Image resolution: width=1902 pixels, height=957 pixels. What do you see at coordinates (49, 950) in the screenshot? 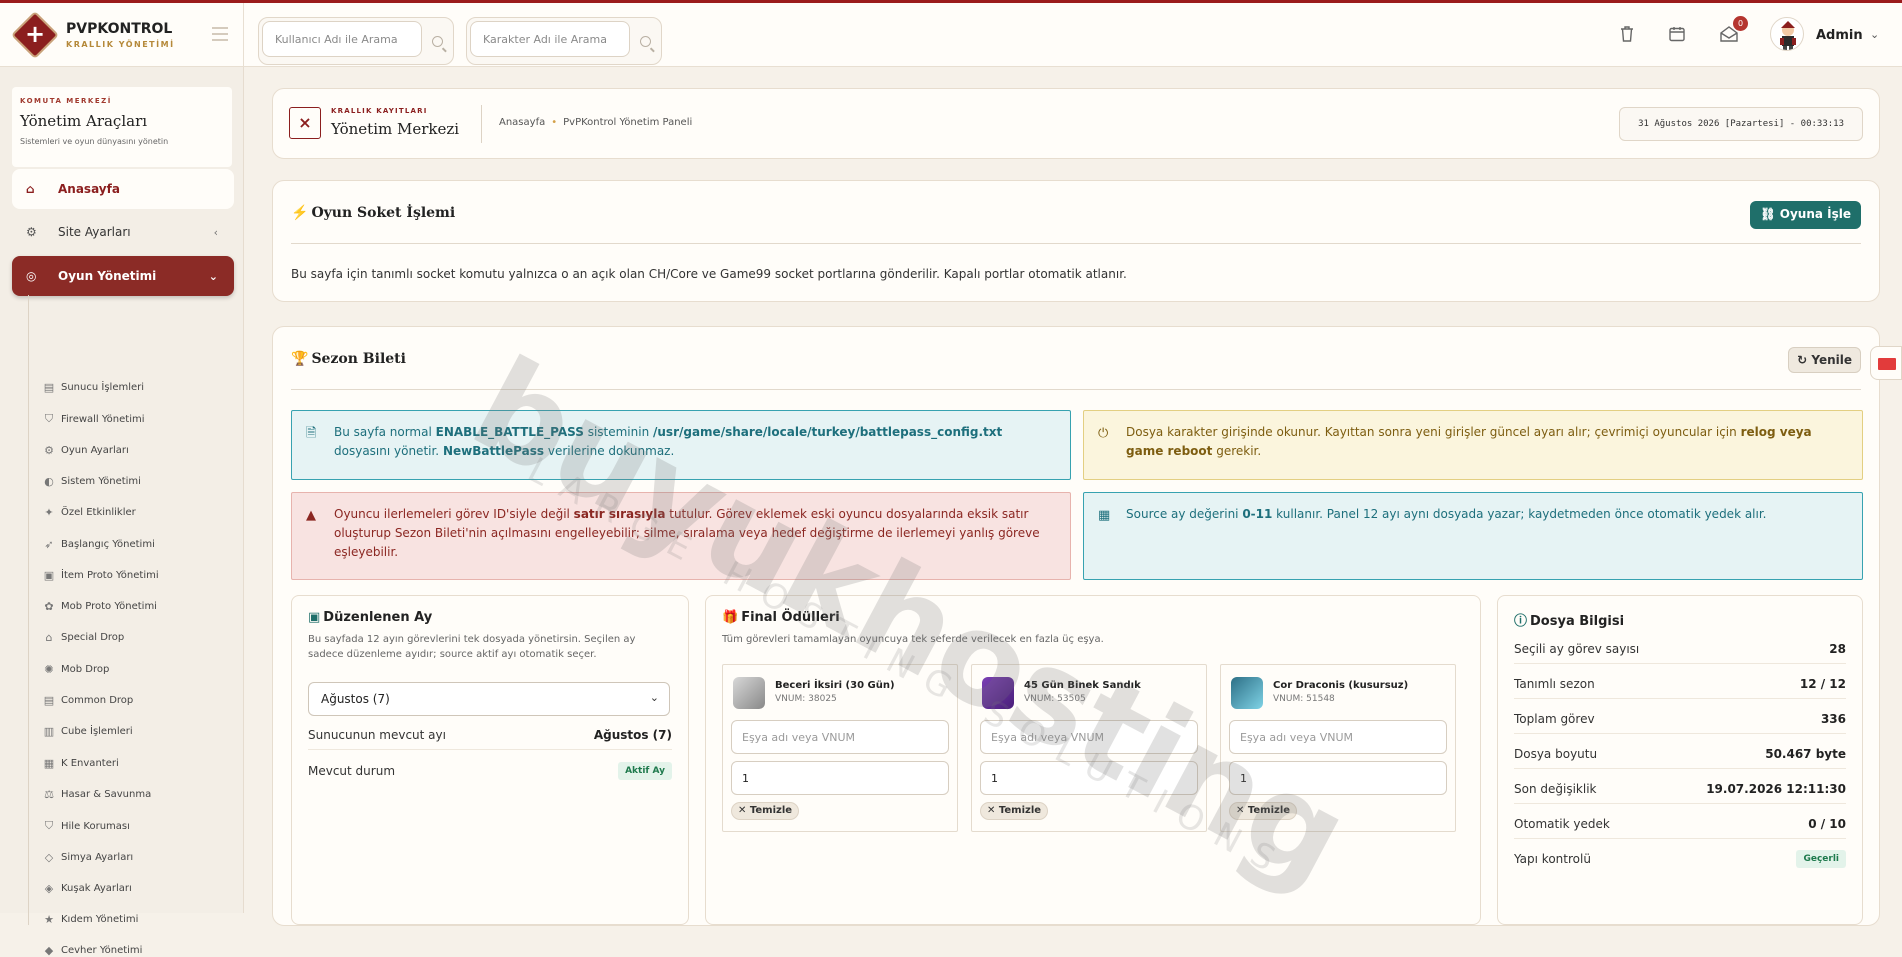
I see `gem-icon: ◆` at bounding box center [49, 950].